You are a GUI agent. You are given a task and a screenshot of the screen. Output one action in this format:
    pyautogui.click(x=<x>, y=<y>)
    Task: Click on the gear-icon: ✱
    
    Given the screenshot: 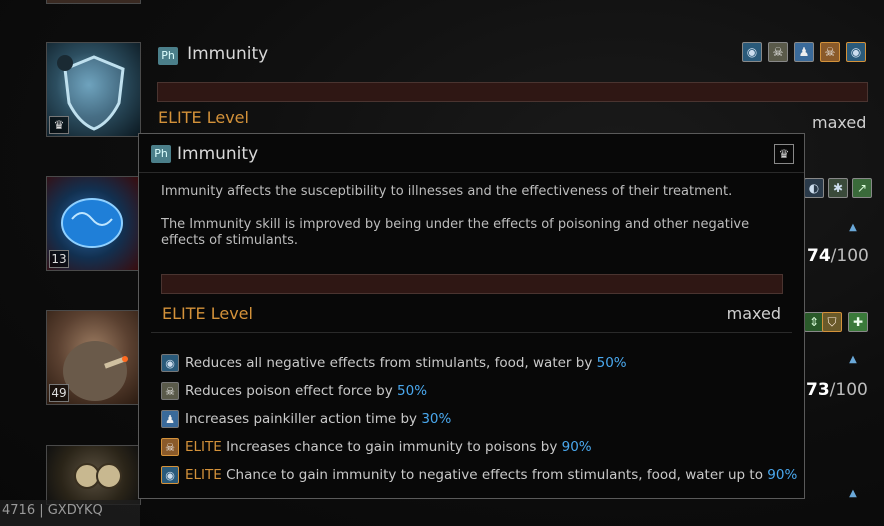 What is the action you would take?
    pyautogui.click(x=838, y=188)
    